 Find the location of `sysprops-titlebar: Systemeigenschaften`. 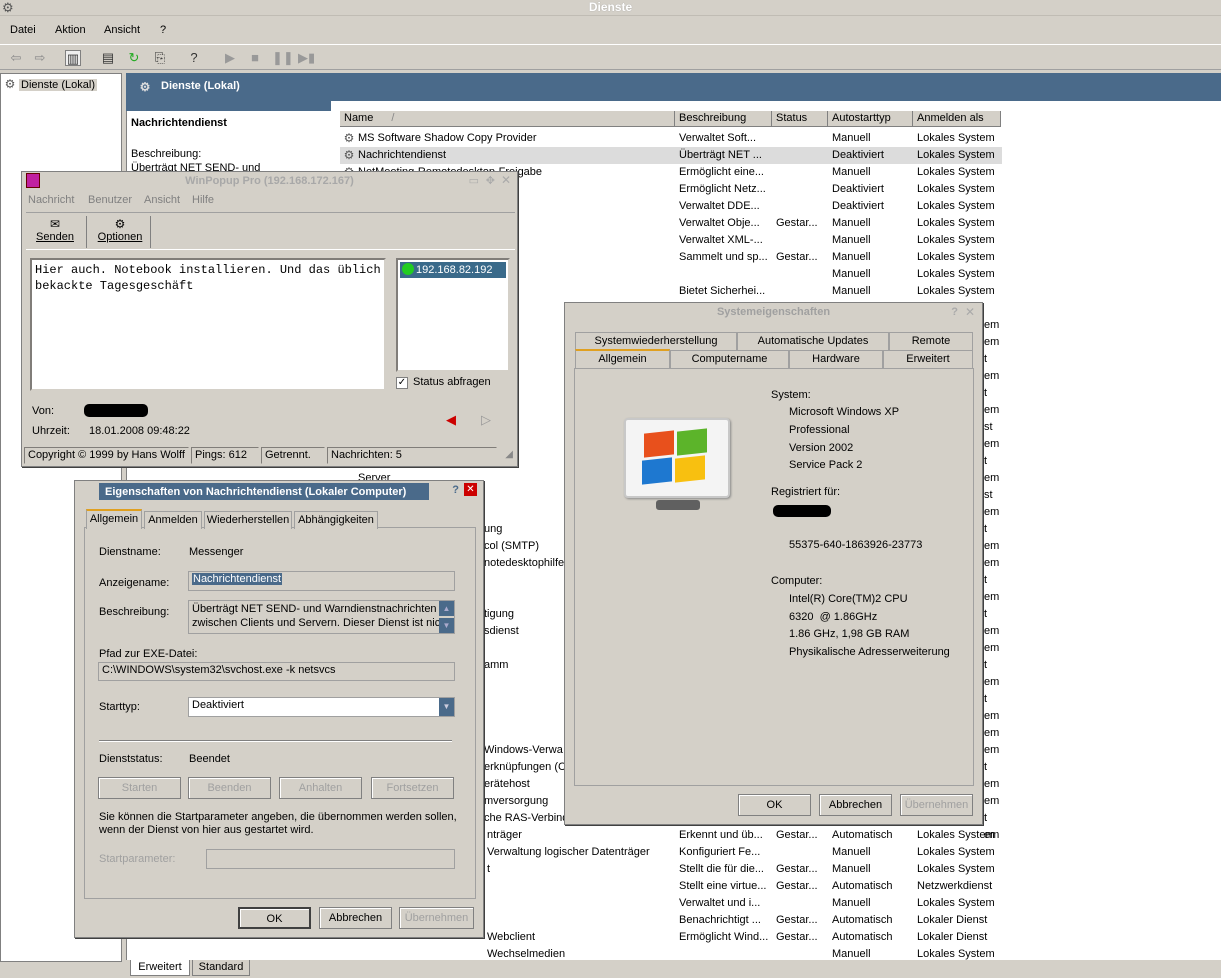

sysprops-titlebar: Systemeigenschaften is located at coordinates (773, 312).